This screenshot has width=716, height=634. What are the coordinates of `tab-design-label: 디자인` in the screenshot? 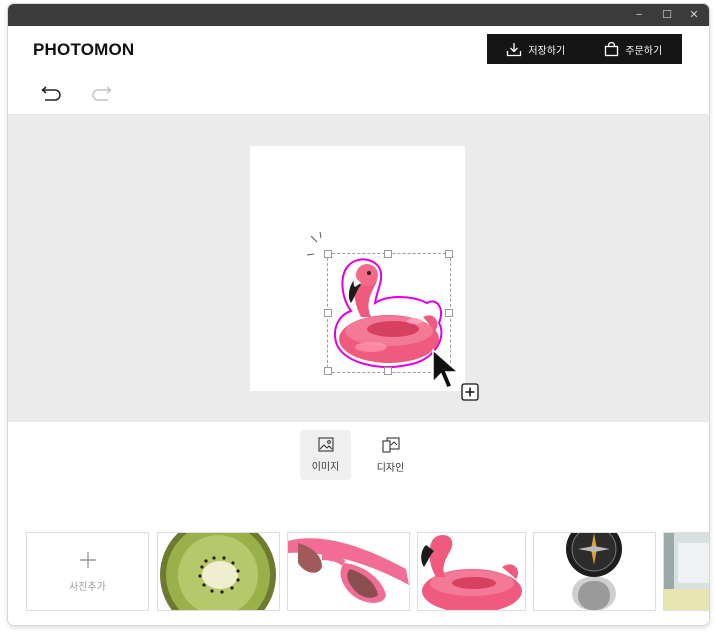 It's located at (390, 468).